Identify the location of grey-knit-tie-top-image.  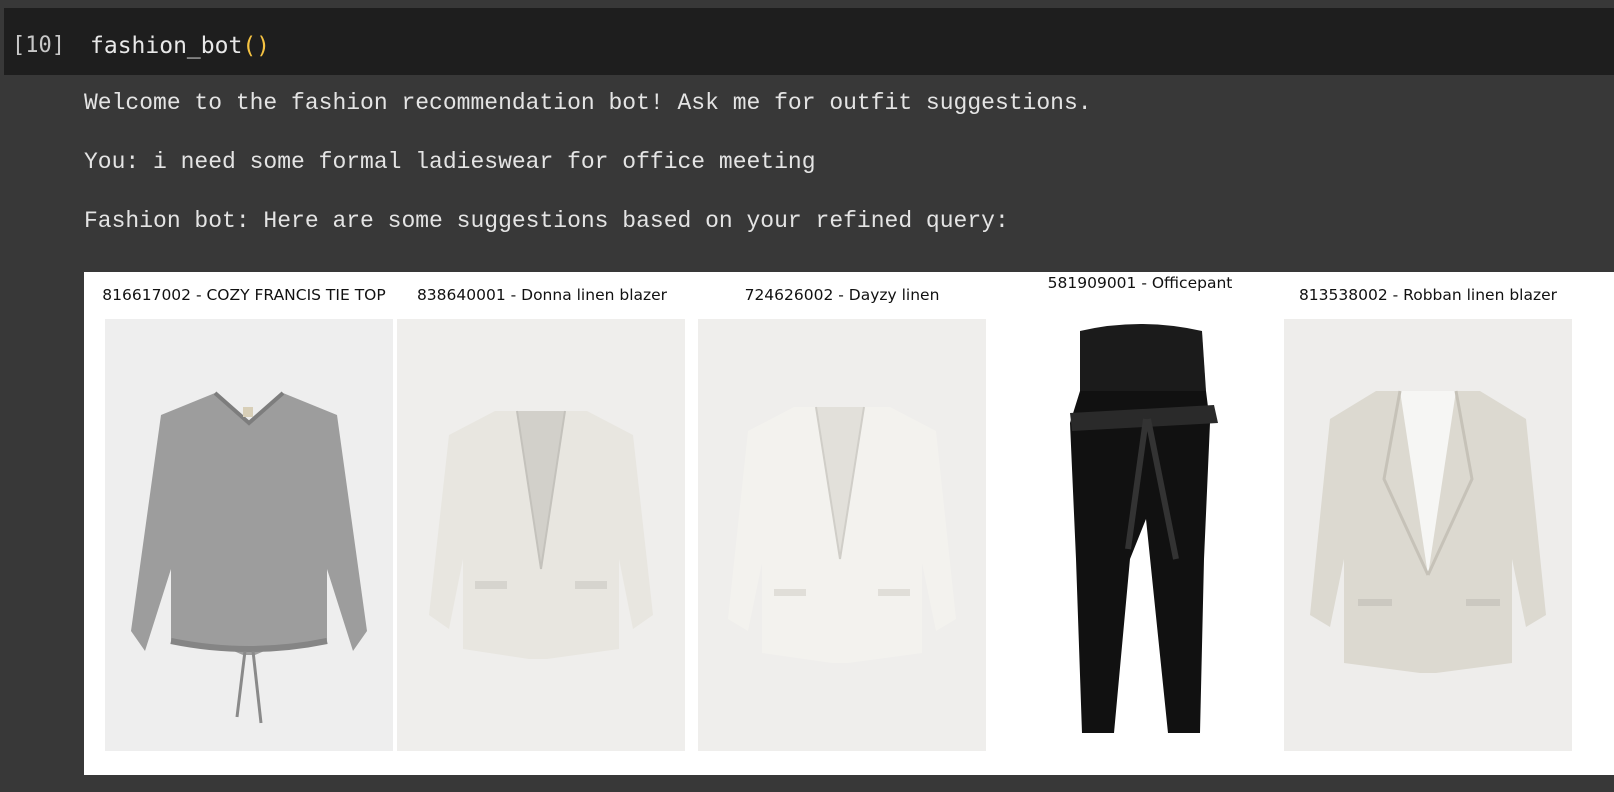
(249, 535).